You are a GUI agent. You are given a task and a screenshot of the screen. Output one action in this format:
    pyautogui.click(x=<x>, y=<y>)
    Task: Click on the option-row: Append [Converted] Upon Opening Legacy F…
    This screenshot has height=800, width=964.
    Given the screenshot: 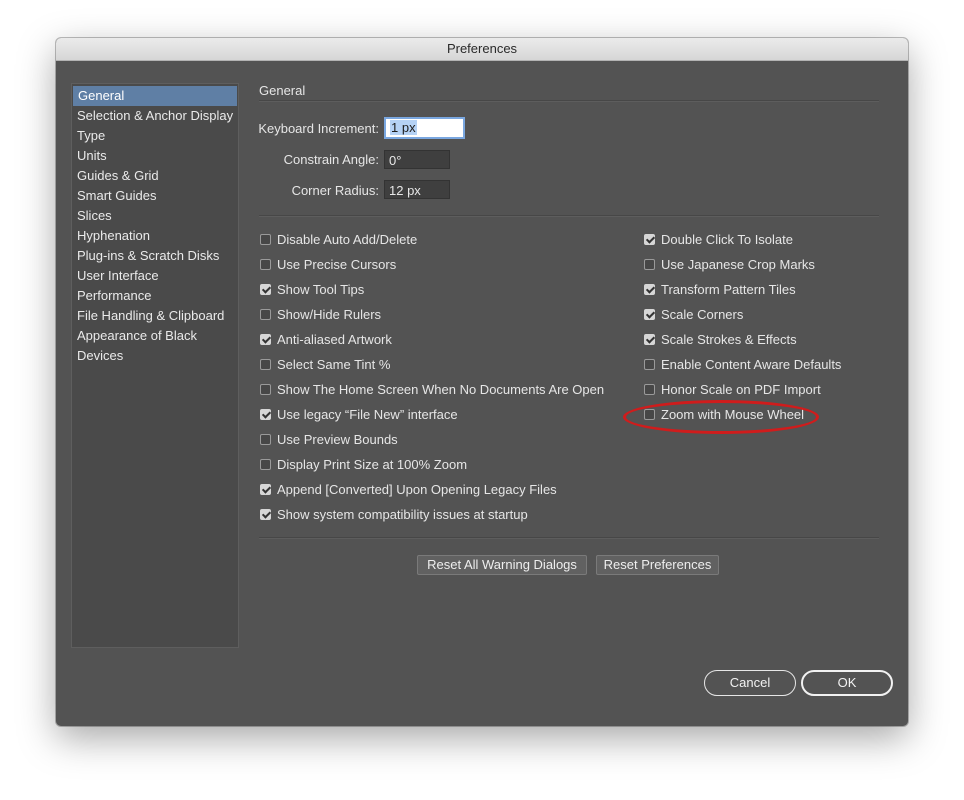 What is the action you would take?
    pyautogui.click(x=408, y=489)
    